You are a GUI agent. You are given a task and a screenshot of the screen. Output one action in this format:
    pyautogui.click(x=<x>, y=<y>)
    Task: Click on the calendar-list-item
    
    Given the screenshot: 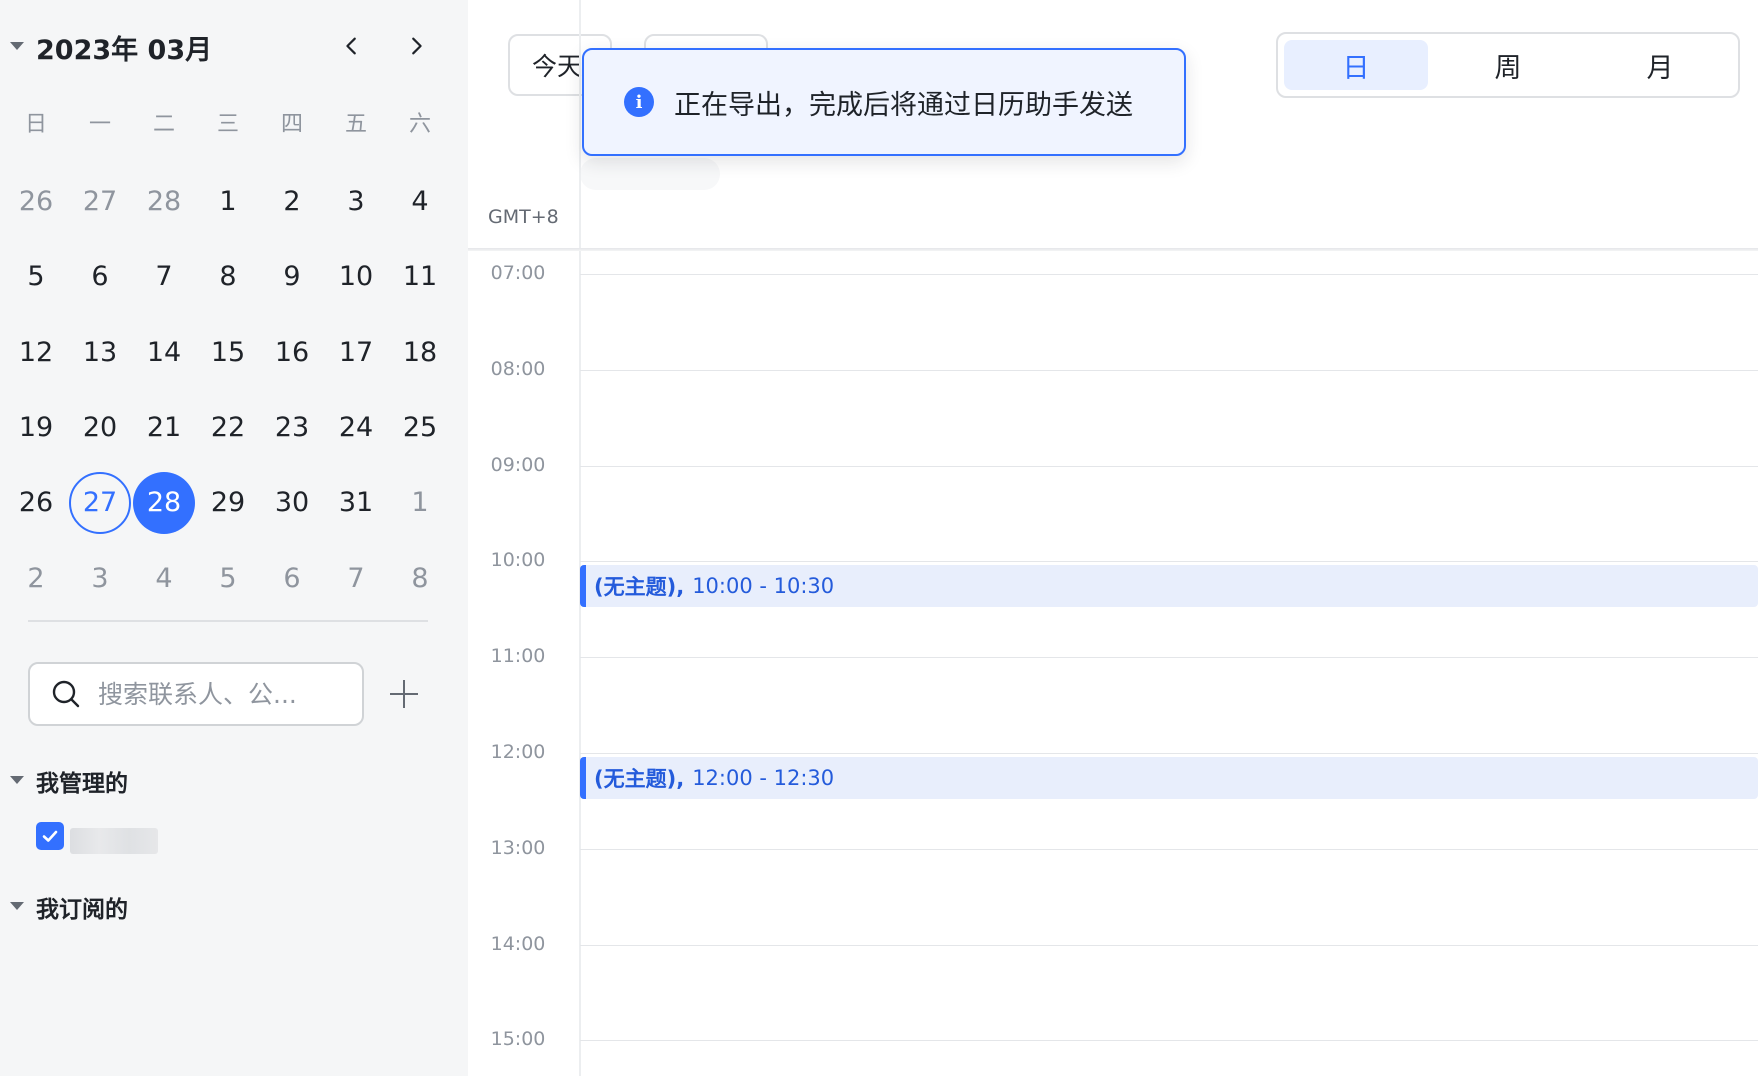 What is the action you would take?
    pyautogui.click(x=136, y=840)
    